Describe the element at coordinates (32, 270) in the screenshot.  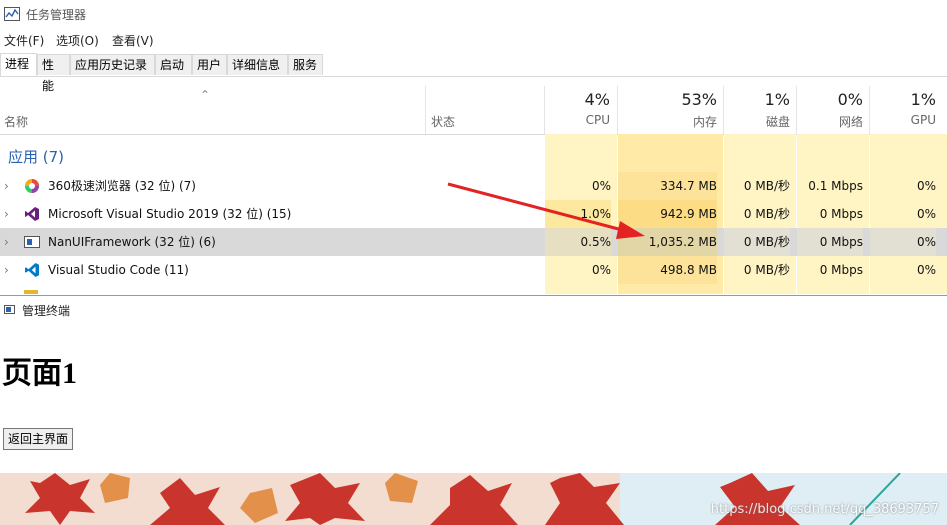
I see `vscode-icon` at that location.